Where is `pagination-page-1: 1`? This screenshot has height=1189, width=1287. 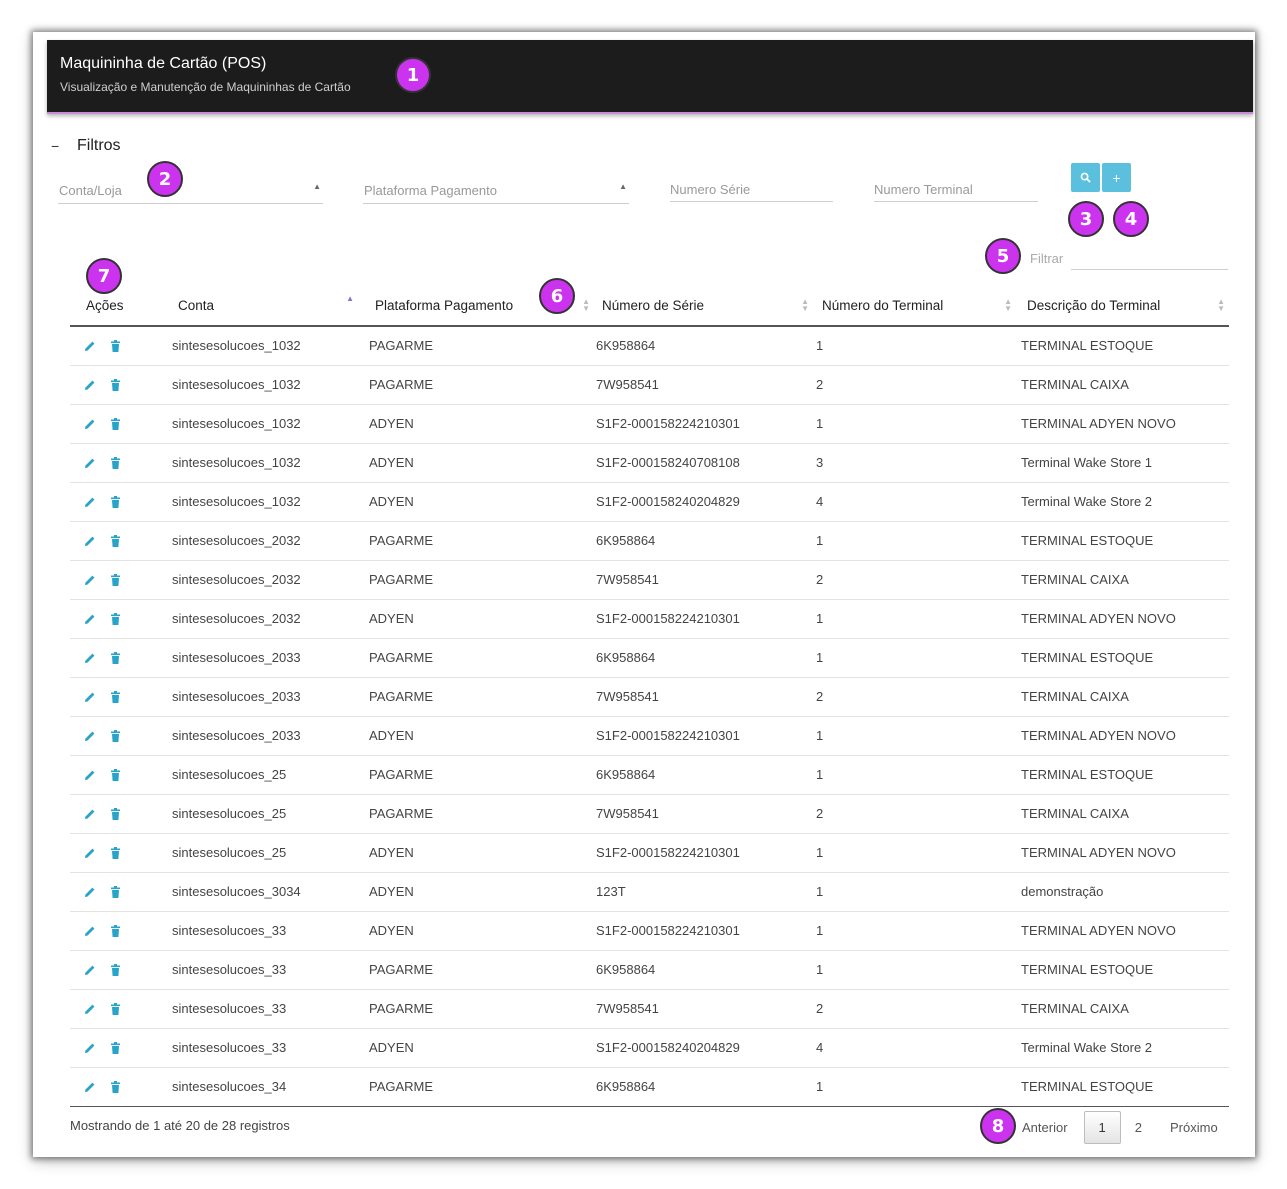
pagination-page-1: 1 is located at coordinates (1102, 1127).